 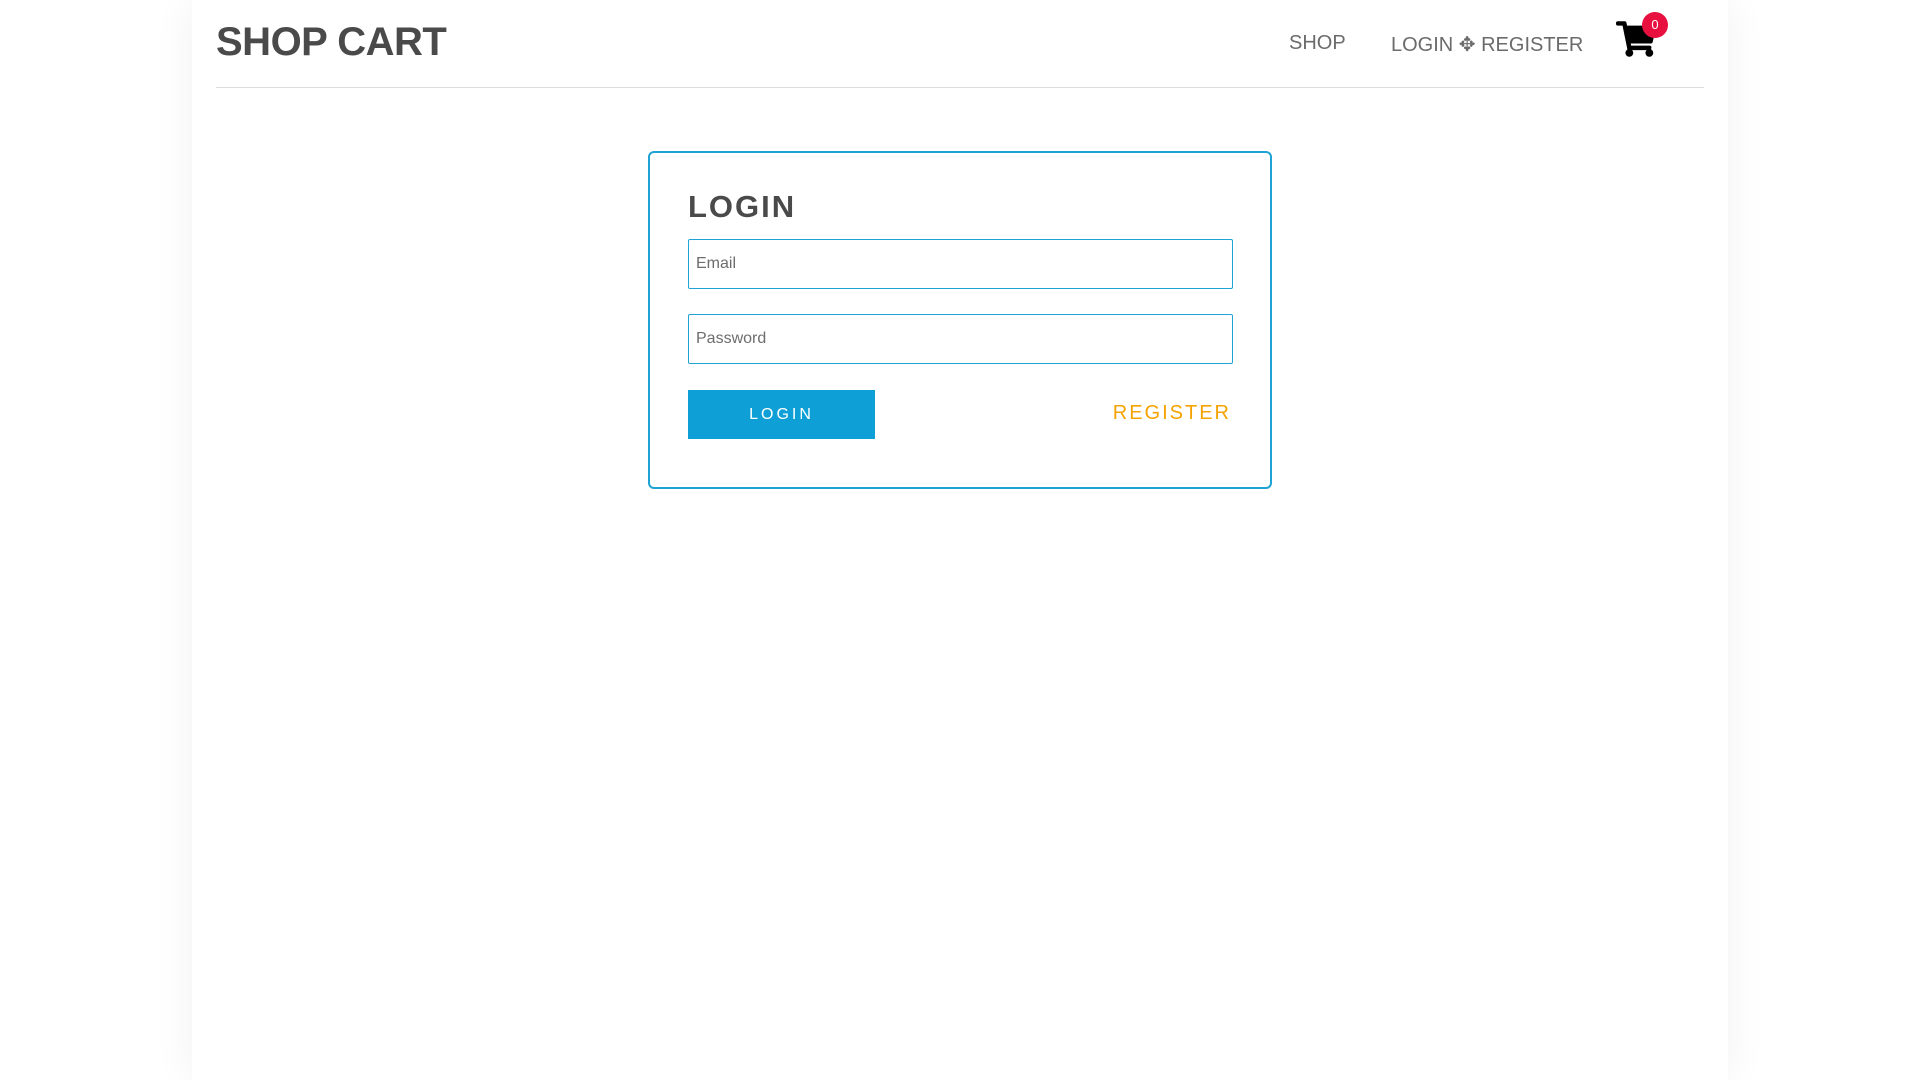 I want to click on nav-login-register-link: LOGIN ✥ REGISTER, so click(x=1487, y=44).